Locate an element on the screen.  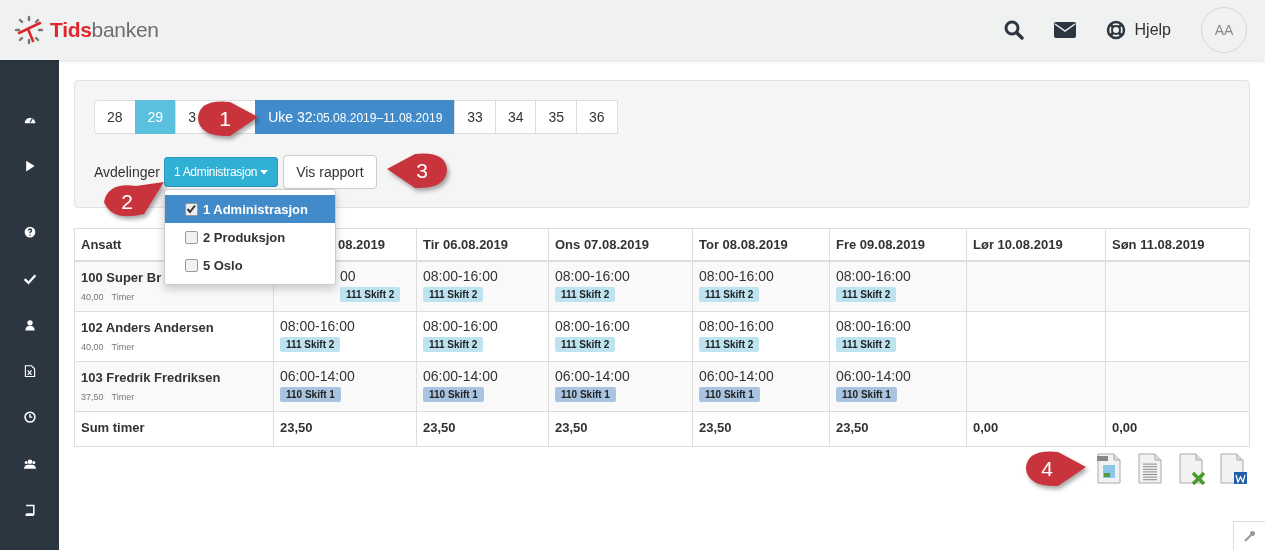
department-option: 5 Oslo is located at coordinates (249, 265).